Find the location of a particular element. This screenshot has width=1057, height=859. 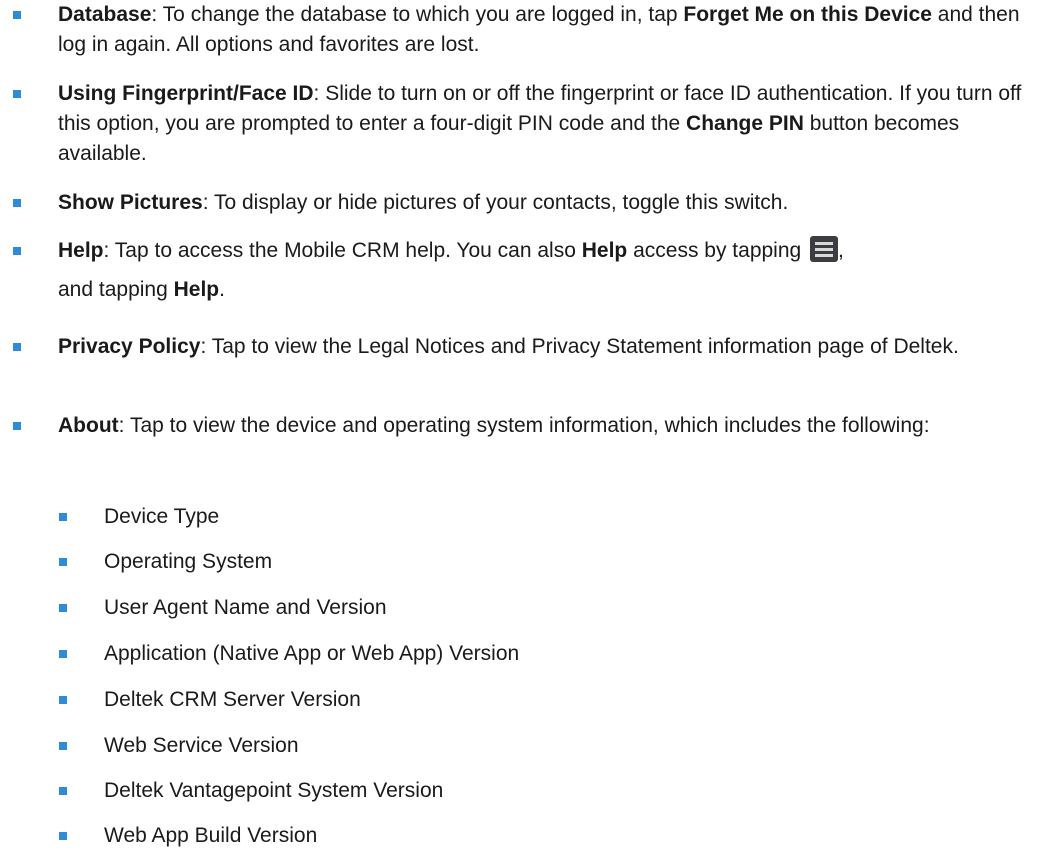

sub-item-label: Device Type is located at coordinates (162, 516).